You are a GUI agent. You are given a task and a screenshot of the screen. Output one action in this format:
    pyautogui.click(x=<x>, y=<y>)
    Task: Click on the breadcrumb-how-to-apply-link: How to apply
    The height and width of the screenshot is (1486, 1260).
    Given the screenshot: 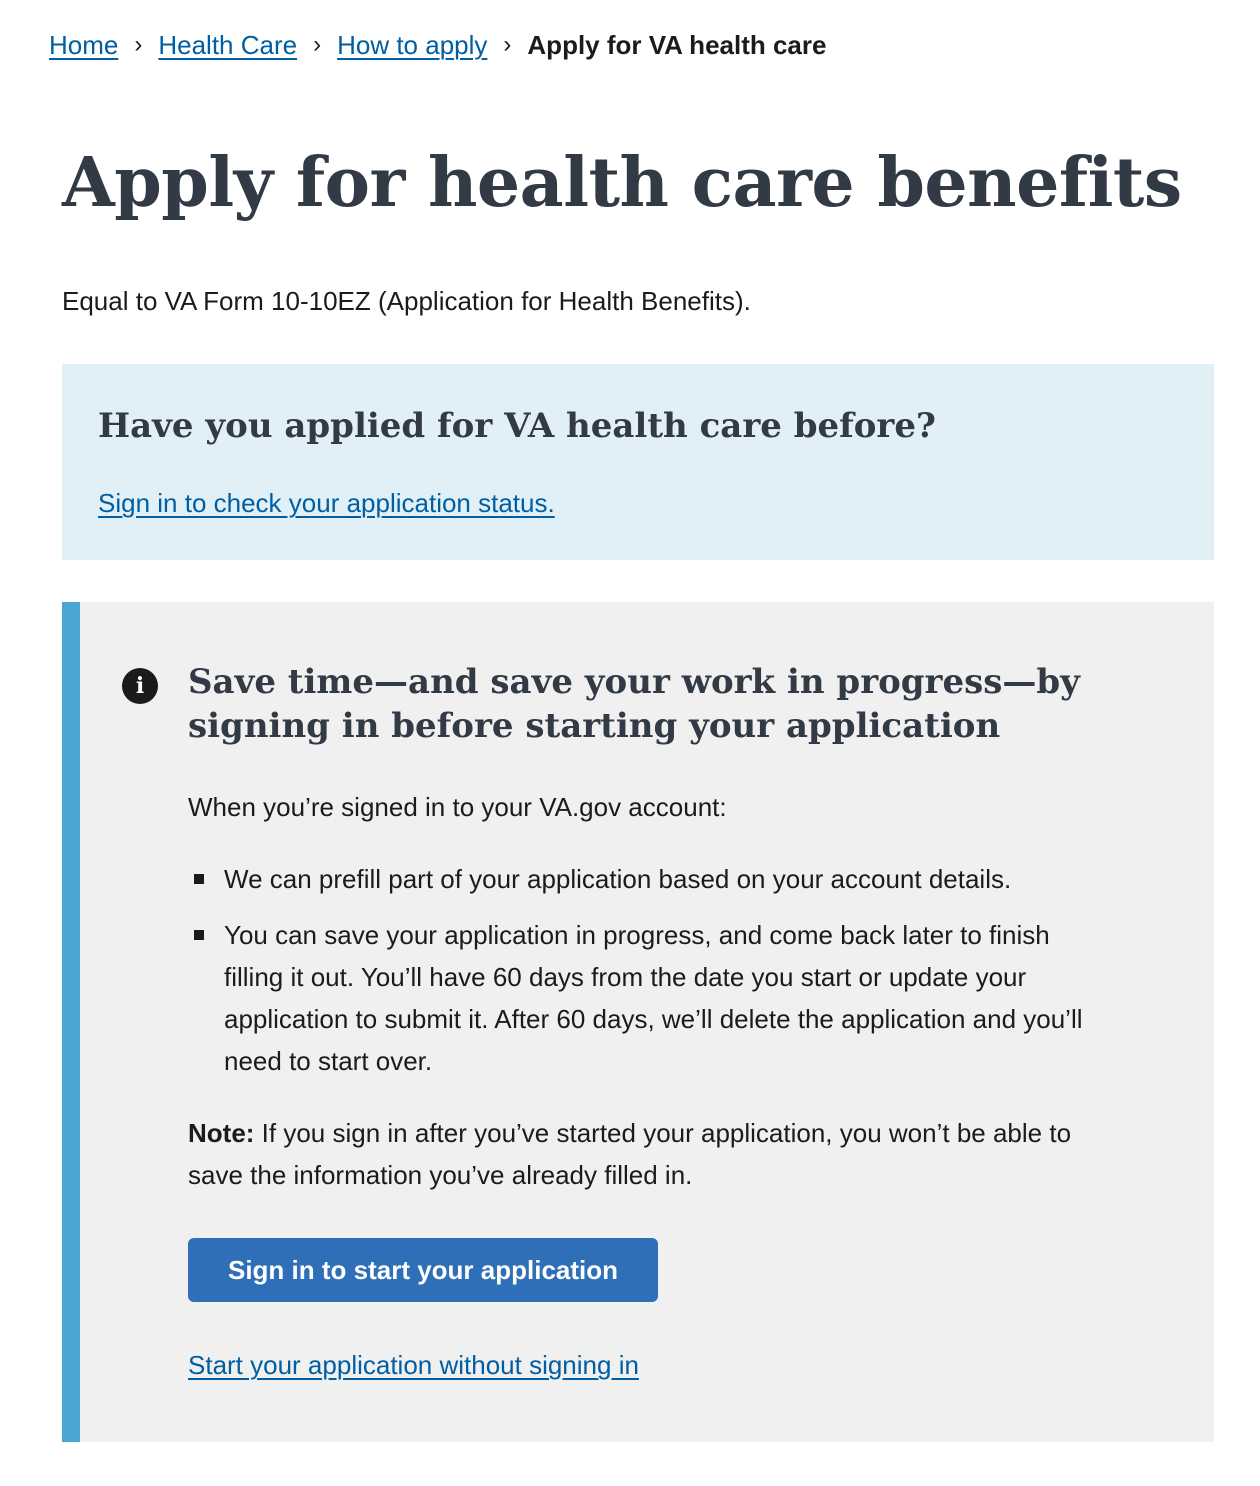 What is the action you would take?
    pyautogui.click(x=412, y=45)
    